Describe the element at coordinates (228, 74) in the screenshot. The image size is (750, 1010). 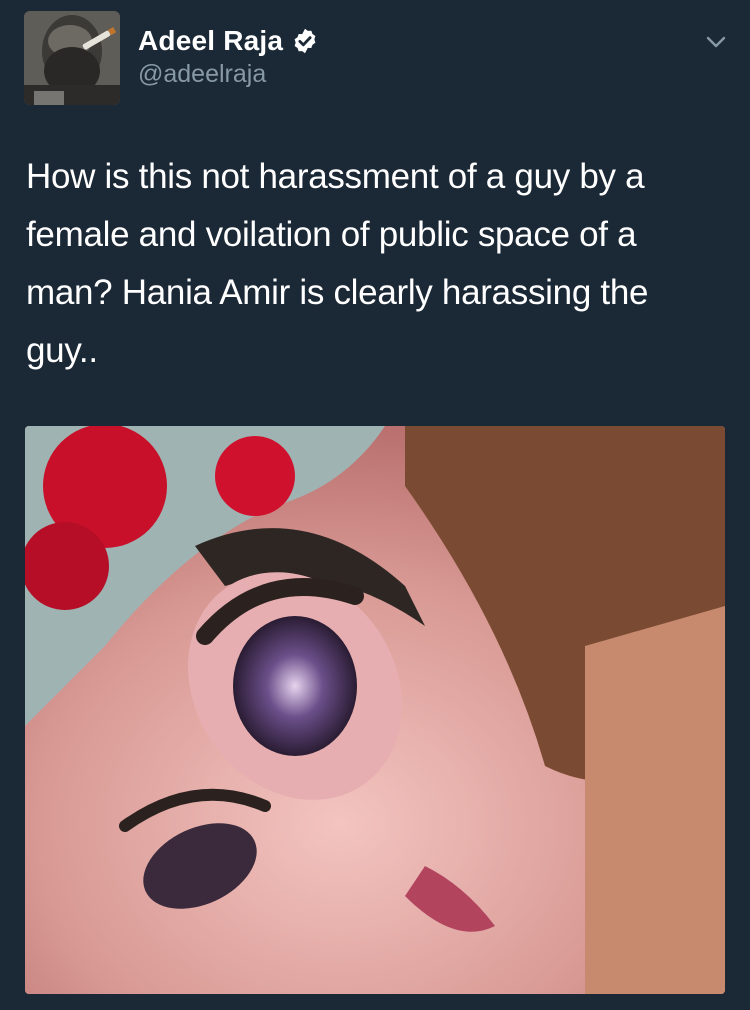
I see `handle: @adeelraja` at that location.